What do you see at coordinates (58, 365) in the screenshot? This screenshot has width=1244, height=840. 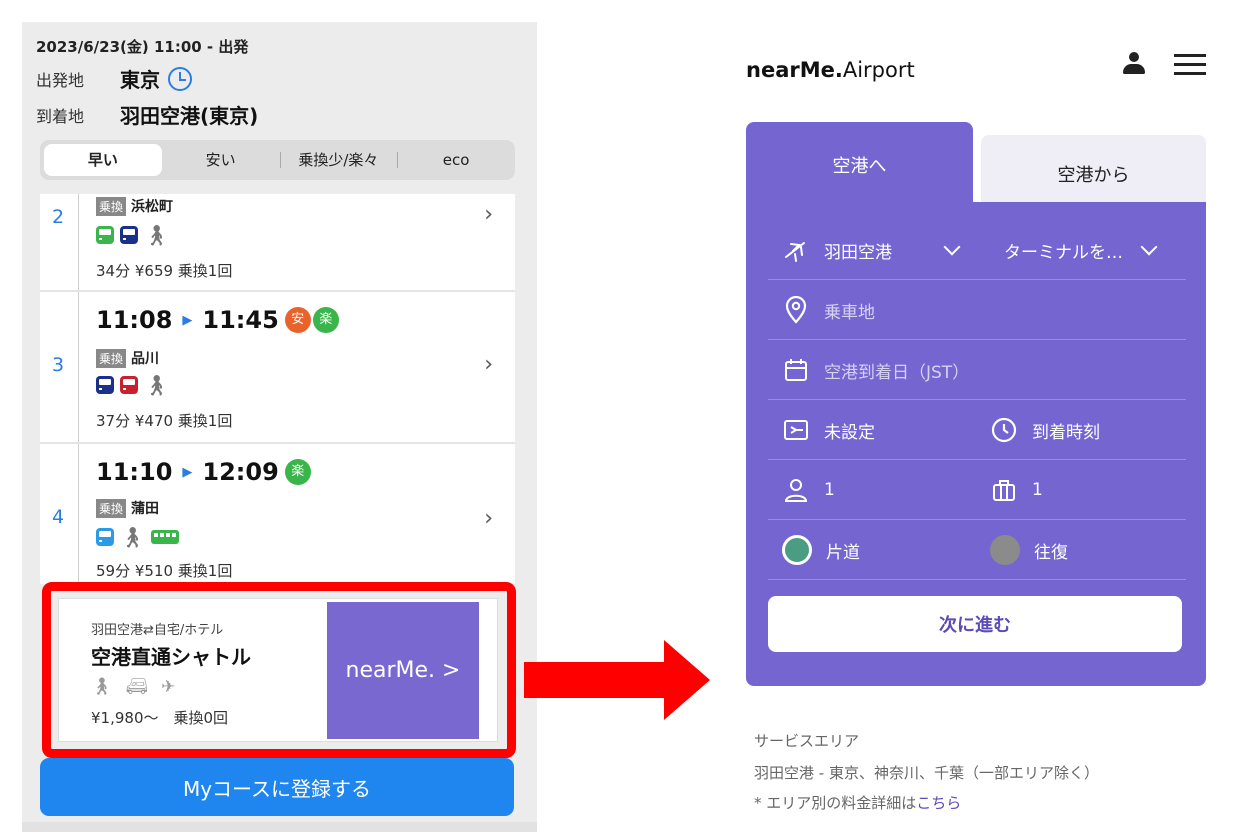 I see `route-number: 3` at bounding box center [58, 365].